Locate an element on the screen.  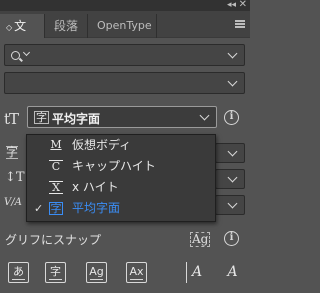
button-glyph: Ag is located at coordinates (96, 271).